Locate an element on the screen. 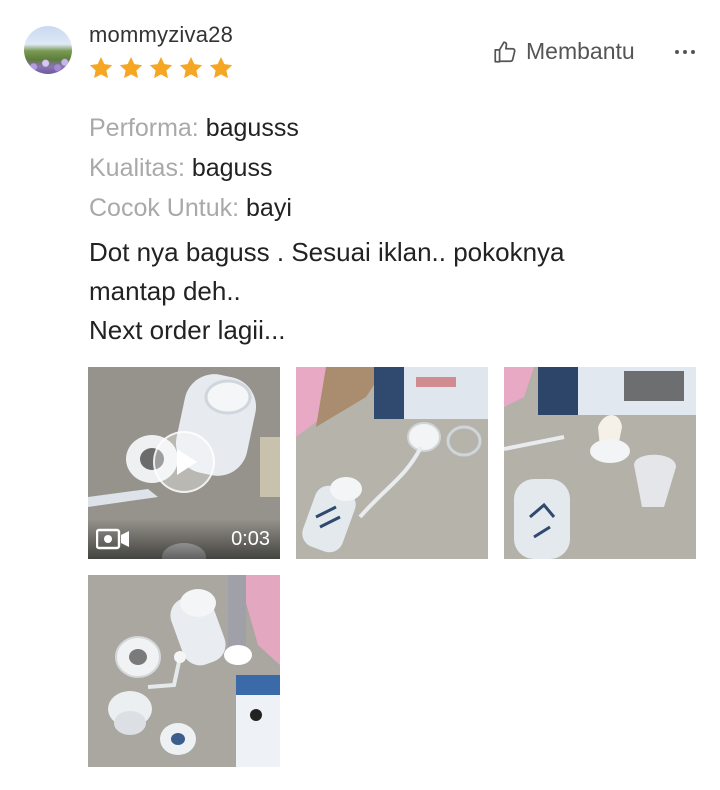 This screenshot has height=790, width=720. review-text-line: Dot nya baguss . Sesuai iklan.. pokoknya is located at coordinates (327, 252).